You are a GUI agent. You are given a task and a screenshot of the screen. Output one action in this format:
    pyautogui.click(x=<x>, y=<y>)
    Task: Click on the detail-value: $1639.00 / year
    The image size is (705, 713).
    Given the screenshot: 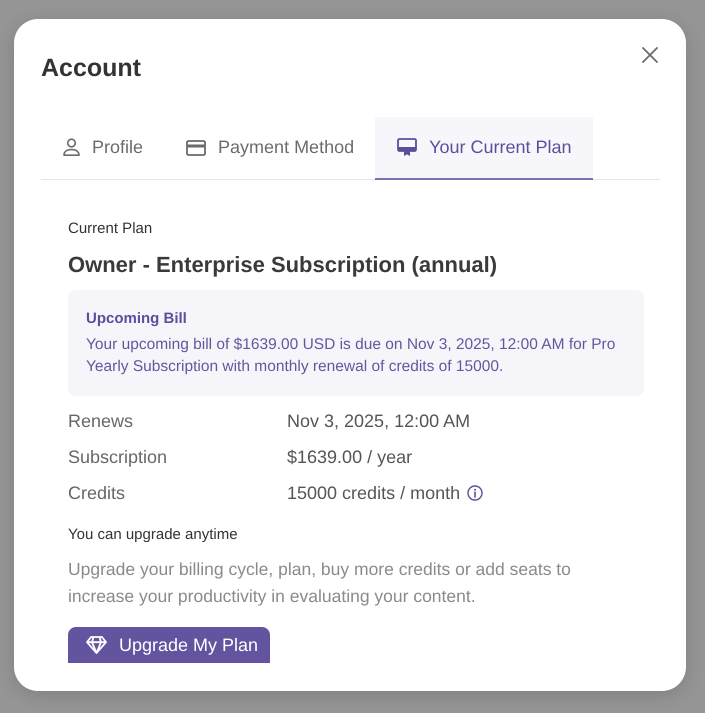 What is the action you would take?
    pyautogui.click(x=349, y=457)
    